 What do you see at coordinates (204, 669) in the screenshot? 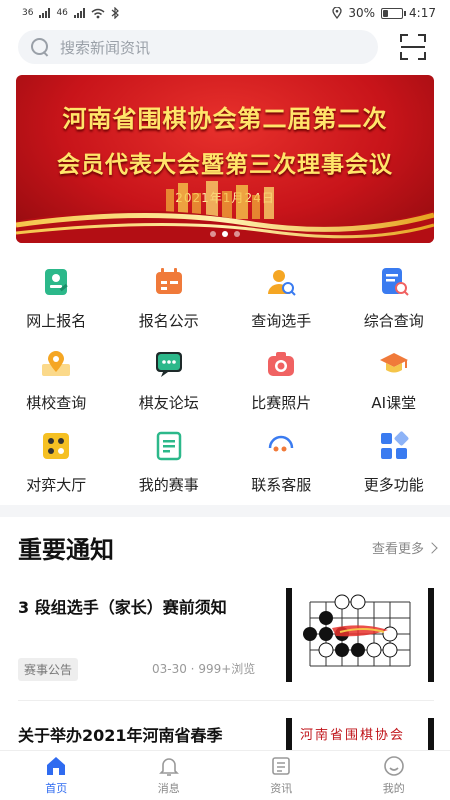
I see `news-meta: 03-30 · 999+浏览` at bounding box center [204, 669].